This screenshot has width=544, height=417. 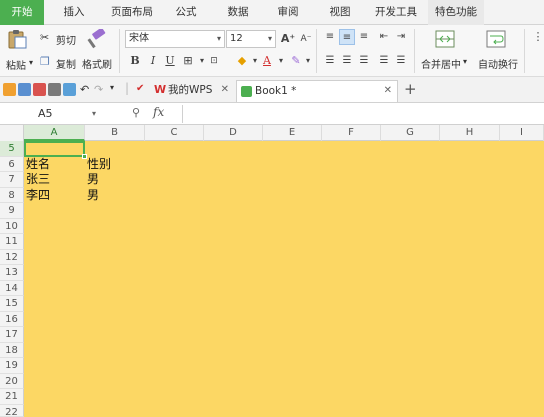 What do you see at coordinates (340, 12) in the screenshot?
I see `tab-view: 视图` at bounding box center [340, 12].